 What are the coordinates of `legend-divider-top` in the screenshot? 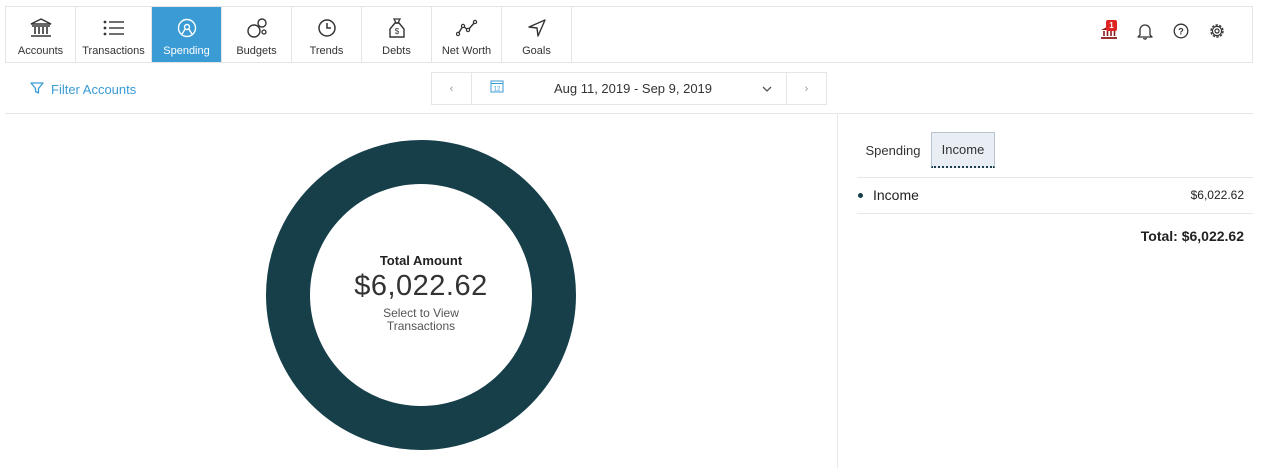 It's located at (1055, 177).